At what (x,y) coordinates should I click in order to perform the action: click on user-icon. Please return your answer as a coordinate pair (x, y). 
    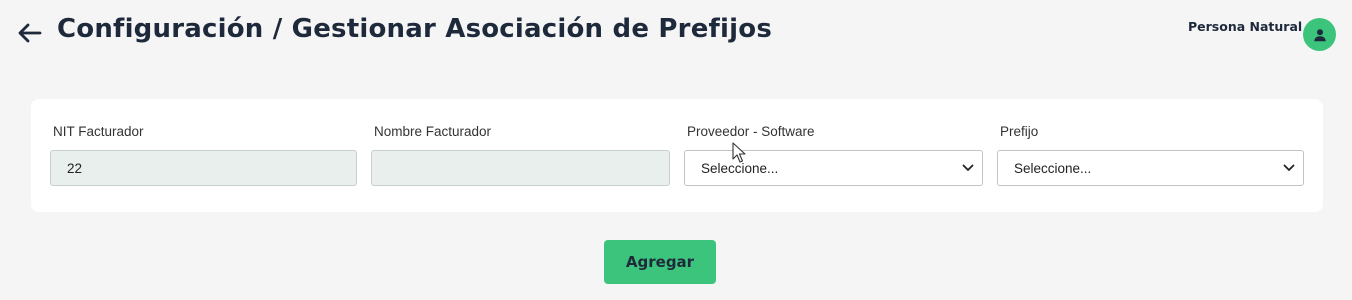
    Looking at the image, I should click on (1319, 34).